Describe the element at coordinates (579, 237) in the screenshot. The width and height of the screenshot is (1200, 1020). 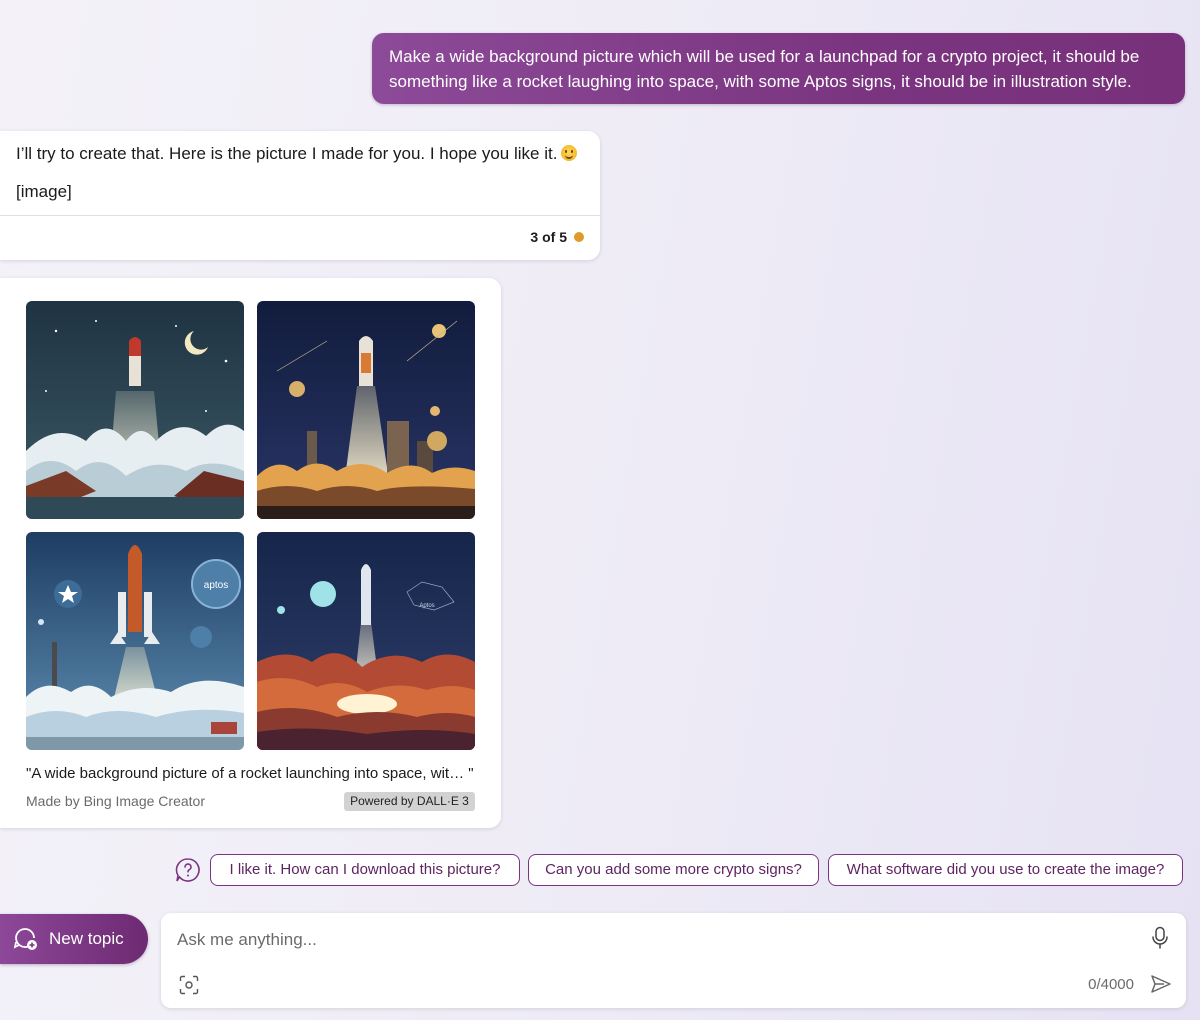
I see `status-dot-icon` at that location.